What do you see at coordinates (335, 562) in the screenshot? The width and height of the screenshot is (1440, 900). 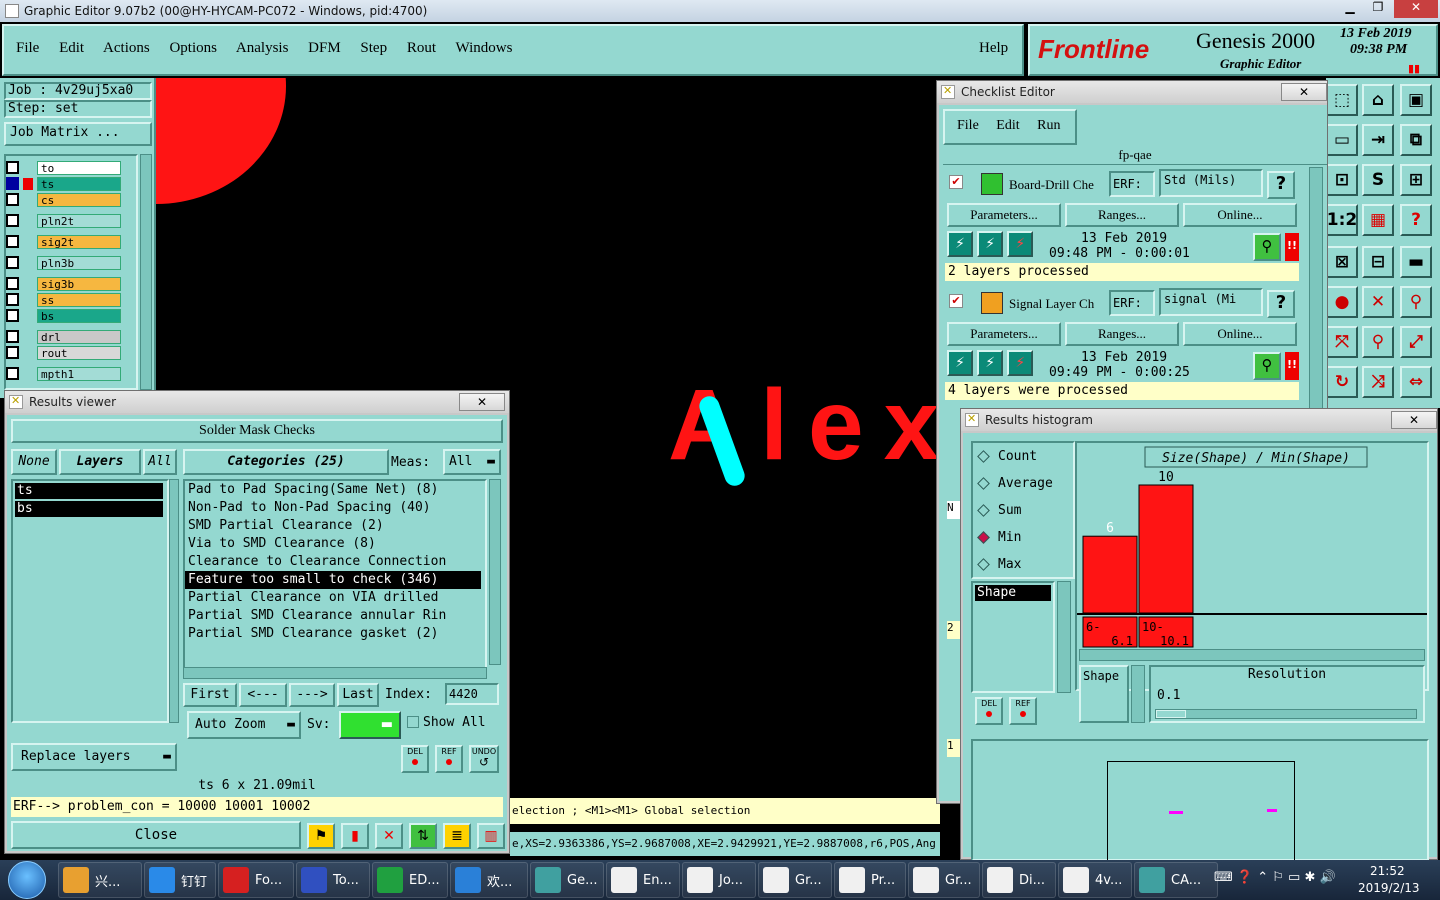 I see `category-item: Clearance to Clearance Connection` at bounding box center [335, 562].